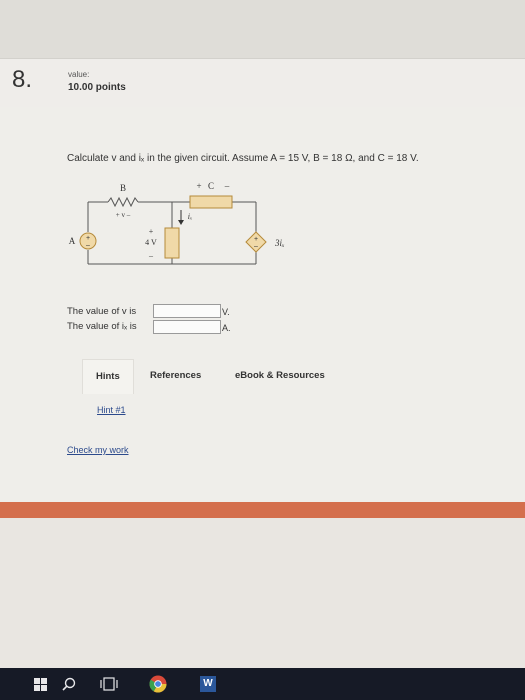  What do you see at coordinates (108, 376) in the screenshot?
I see `tab-hints: Hints` at bounding box center [108, 376].